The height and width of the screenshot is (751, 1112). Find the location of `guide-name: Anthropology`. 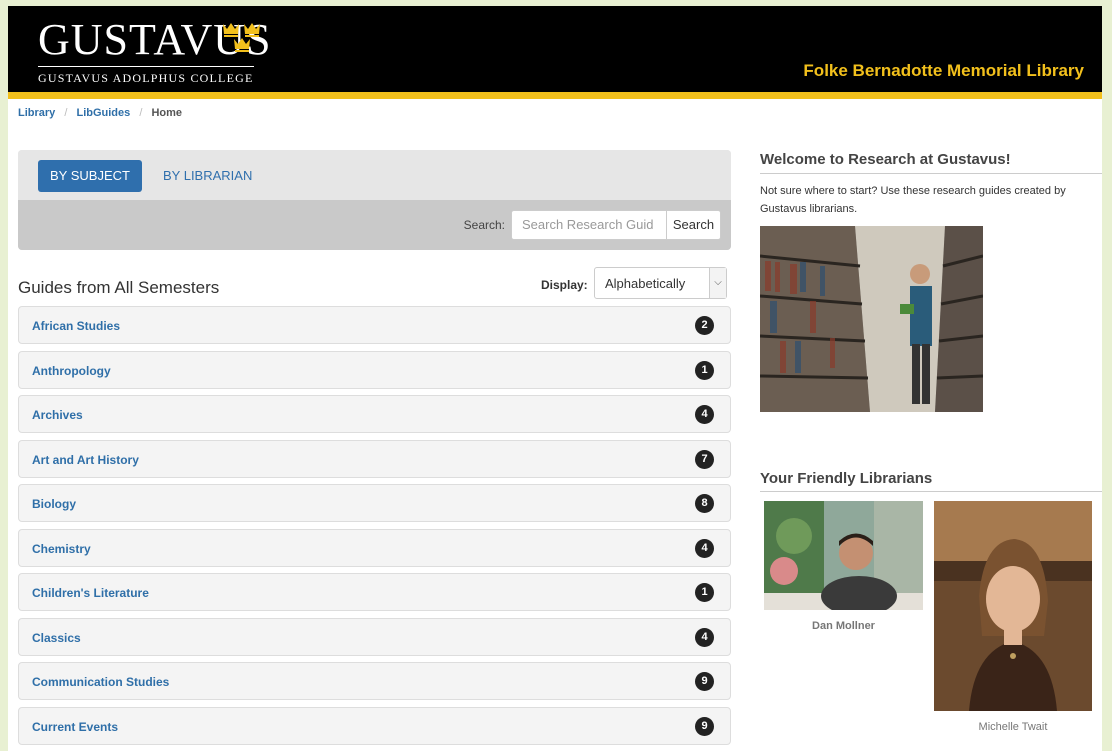

guide-name: Anthropology is located at coordinates (71, 371).